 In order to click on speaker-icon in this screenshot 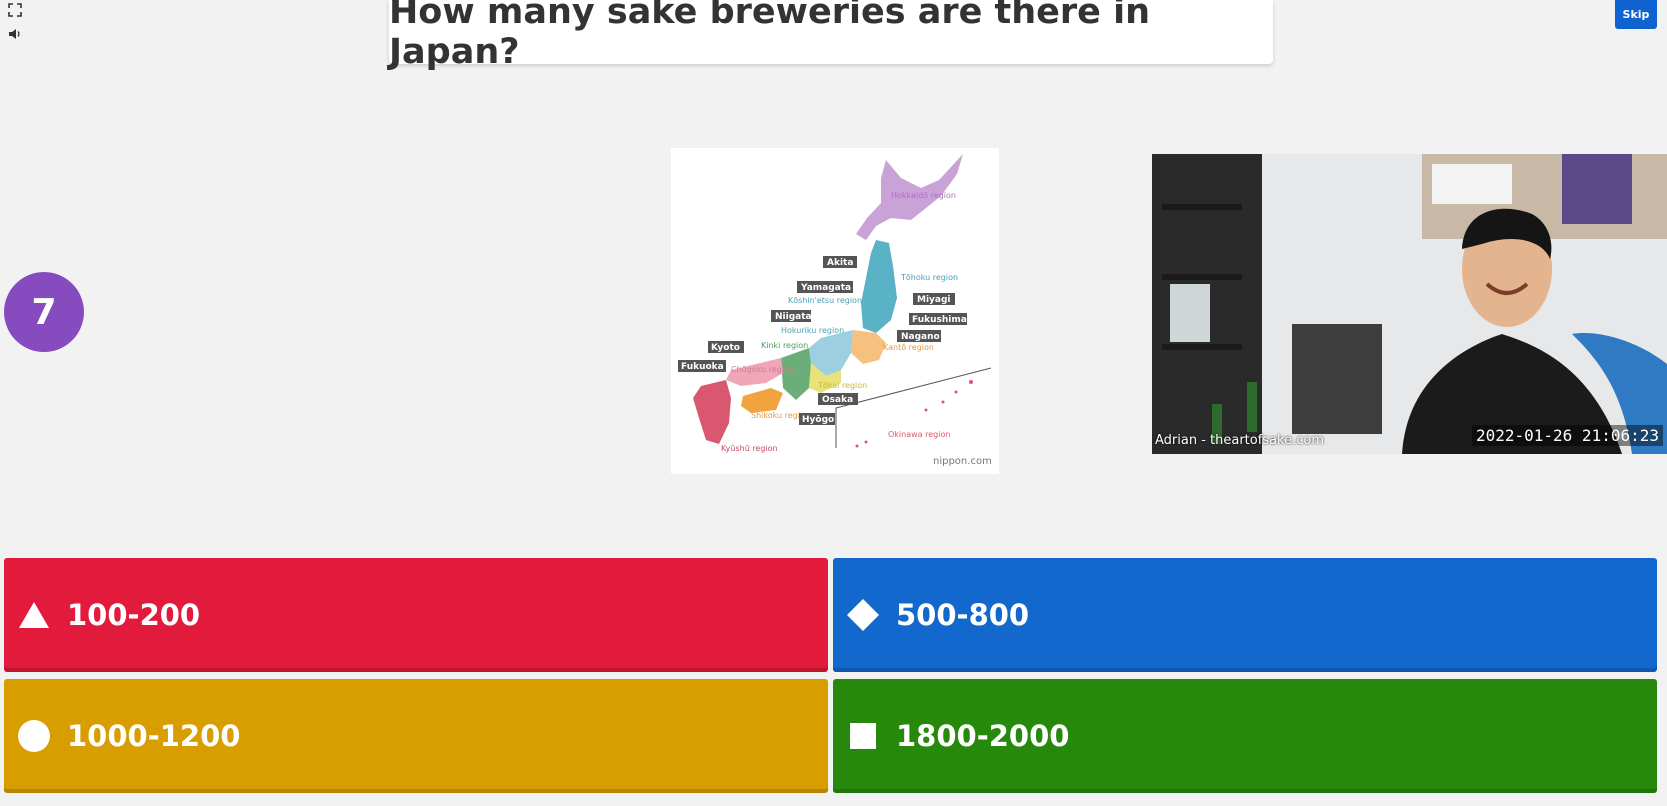, I will do `click(14, 34)`.